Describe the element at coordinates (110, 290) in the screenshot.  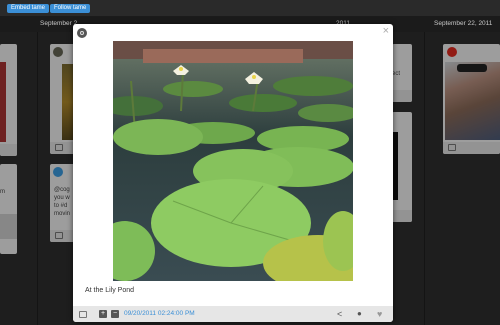
I see `photo-caption: At the Lily Pond` at that location.